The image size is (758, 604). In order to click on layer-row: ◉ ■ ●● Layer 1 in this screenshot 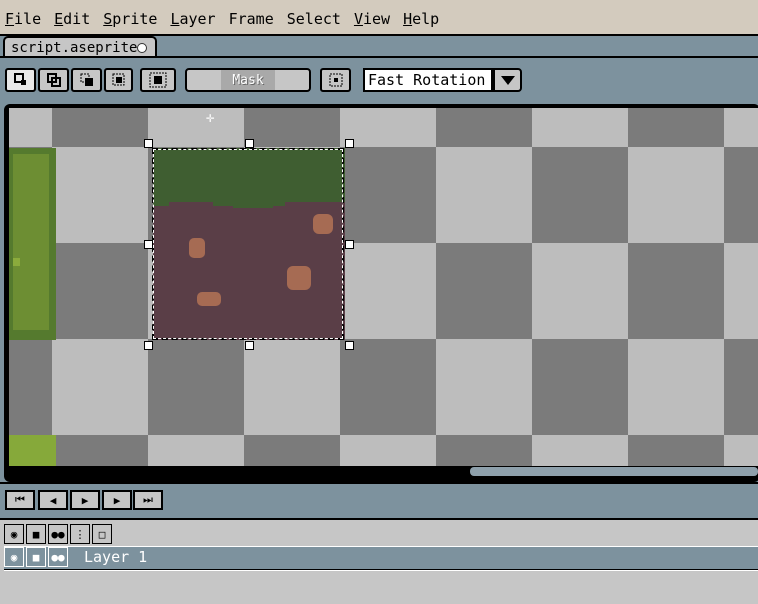, I will do `click(381, 558)`.